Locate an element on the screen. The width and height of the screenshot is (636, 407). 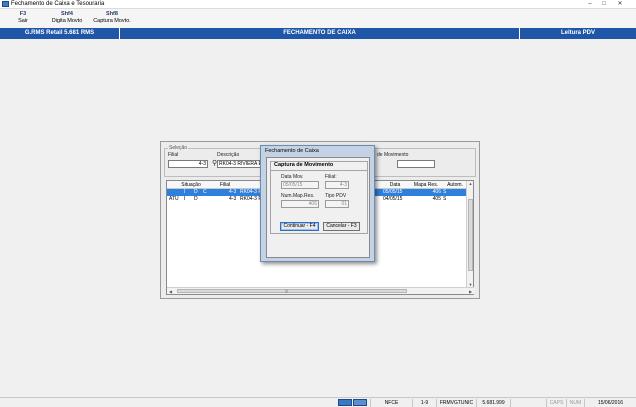
capture-movement-button: Shf8 Captura Movto. is located at coordinates (112, 18).